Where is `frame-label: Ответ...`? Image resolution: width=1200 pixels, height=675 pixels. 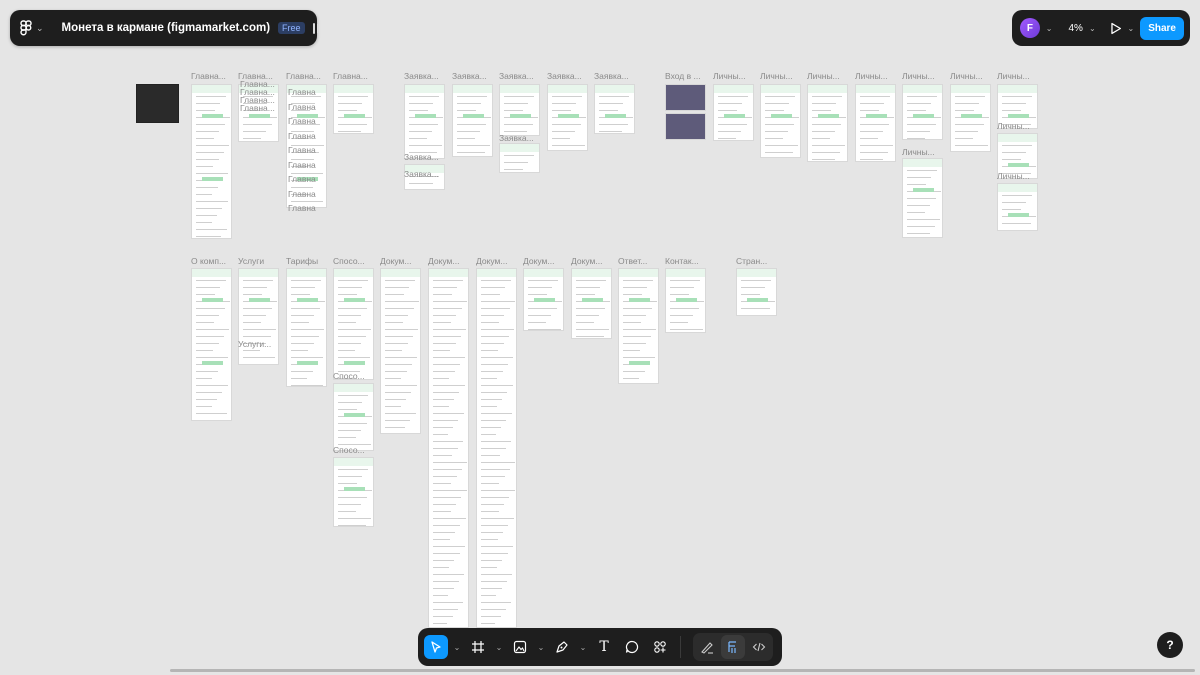
frame-label: Ответ... is located at coordinates (632, 261).